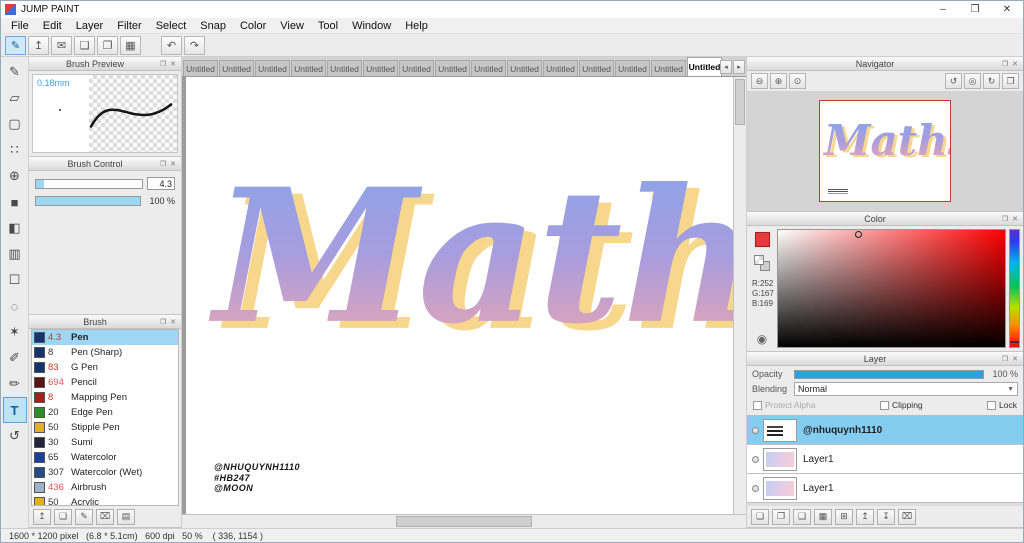 The image size is (1024, 543). I want to click on menu-view: View, so click(292, 26).